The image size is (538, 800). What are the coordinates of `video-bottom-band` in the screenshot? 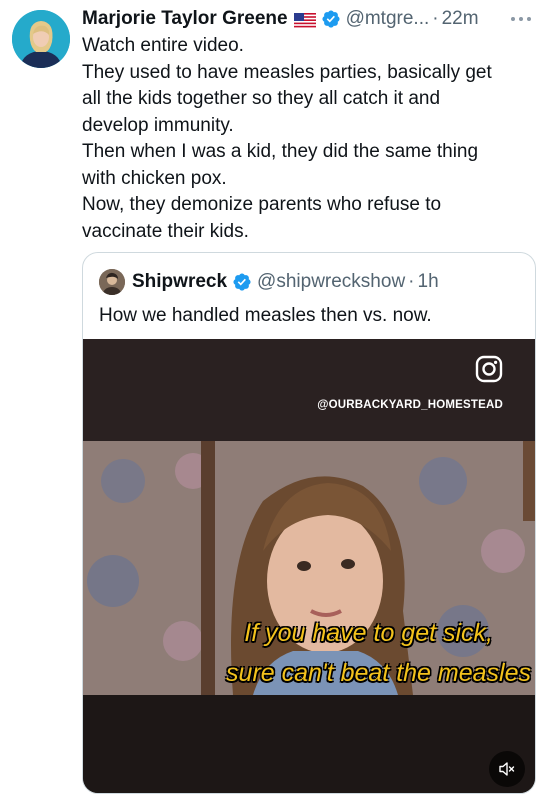 It's located at (309, 744).